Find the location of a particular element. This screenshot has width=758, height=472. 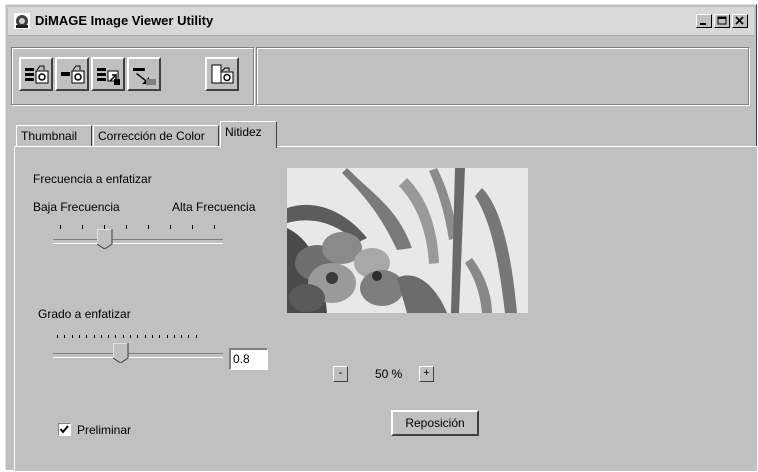

tab-sharpness: Nitidez is located at coordinates (248, 134).